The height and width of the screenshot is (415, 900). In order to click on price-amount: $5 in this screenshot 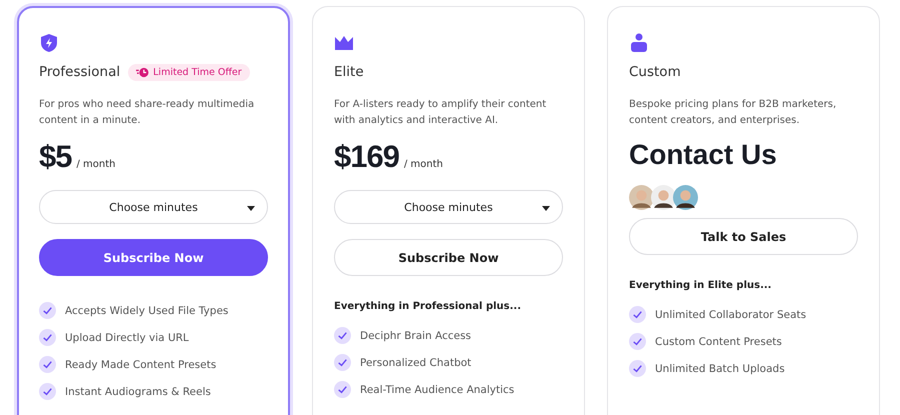, I will do `click(55, 157)`.